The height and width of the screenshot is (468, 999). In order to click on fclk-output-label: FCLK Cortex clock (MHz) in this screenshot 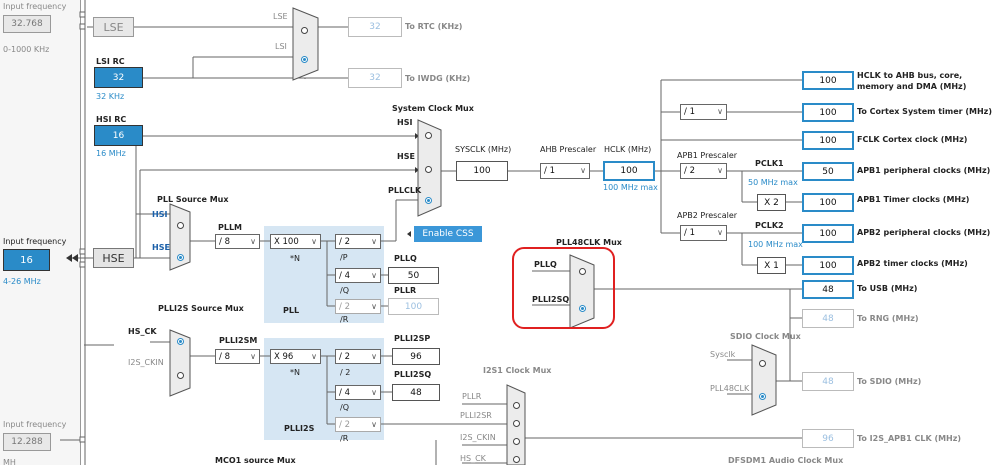, I will do `click(912, 139)`.